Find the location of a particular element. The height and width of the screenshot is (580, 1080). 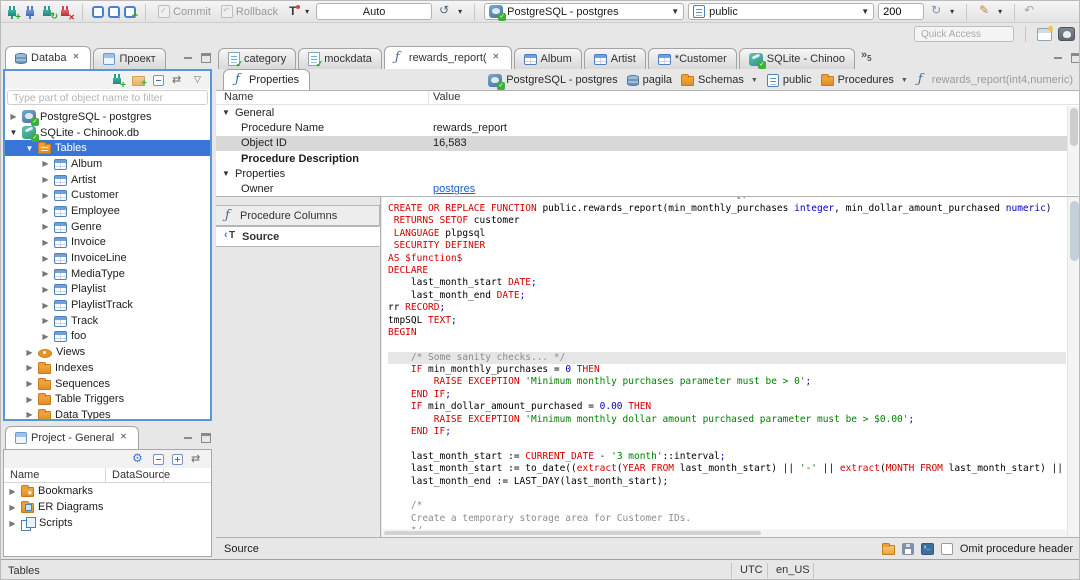

column-datasource: DataSource is located at coordinates (138, 475).